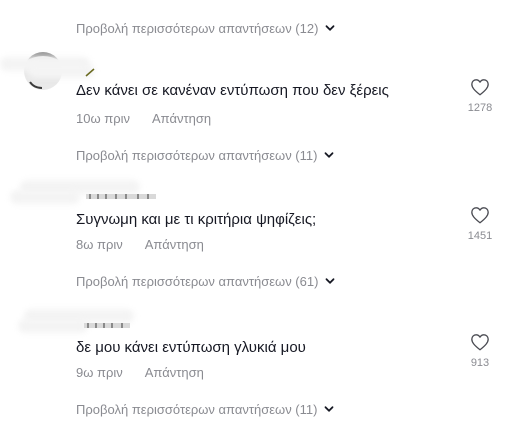 This screenshot has width=523, height=426. I want to click on like-count: 1451, so click(480, 236).